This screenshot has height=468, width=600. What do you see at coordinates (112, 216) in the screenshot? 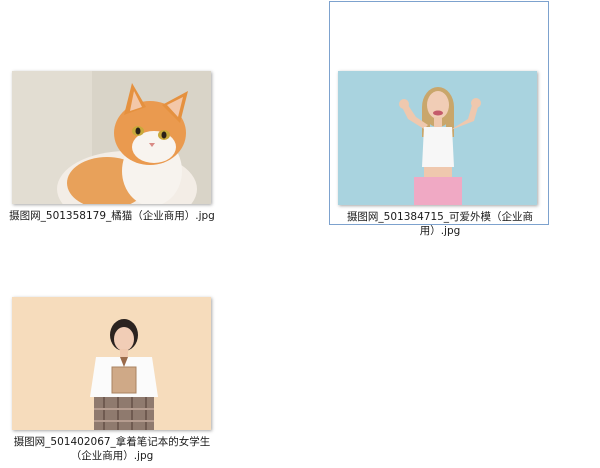
I see `file-name-label: 摄图网_501358179_橘猫（企业商用）.jpg` at bounding box center [112, 216].